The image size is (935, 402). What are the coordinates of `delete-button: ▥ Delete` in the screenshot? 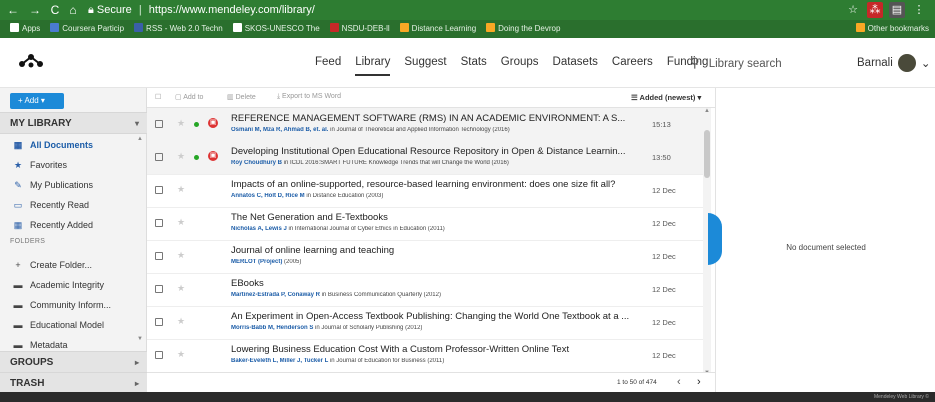 It's located at (241, 97).